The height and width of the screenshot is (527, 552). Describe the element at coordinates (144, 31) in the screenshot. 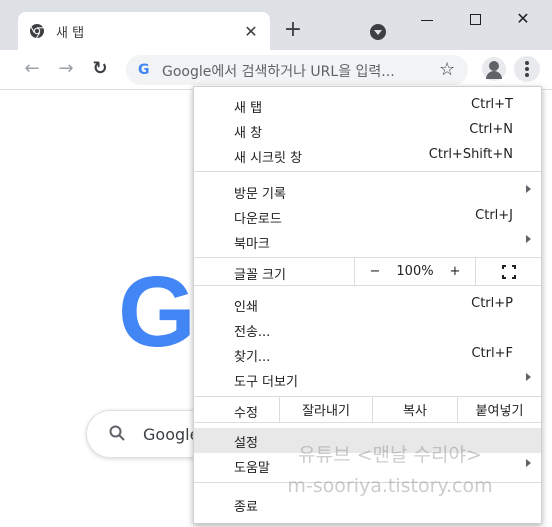

I see `tab-new-tab: 새 탭 ✕` at that location.